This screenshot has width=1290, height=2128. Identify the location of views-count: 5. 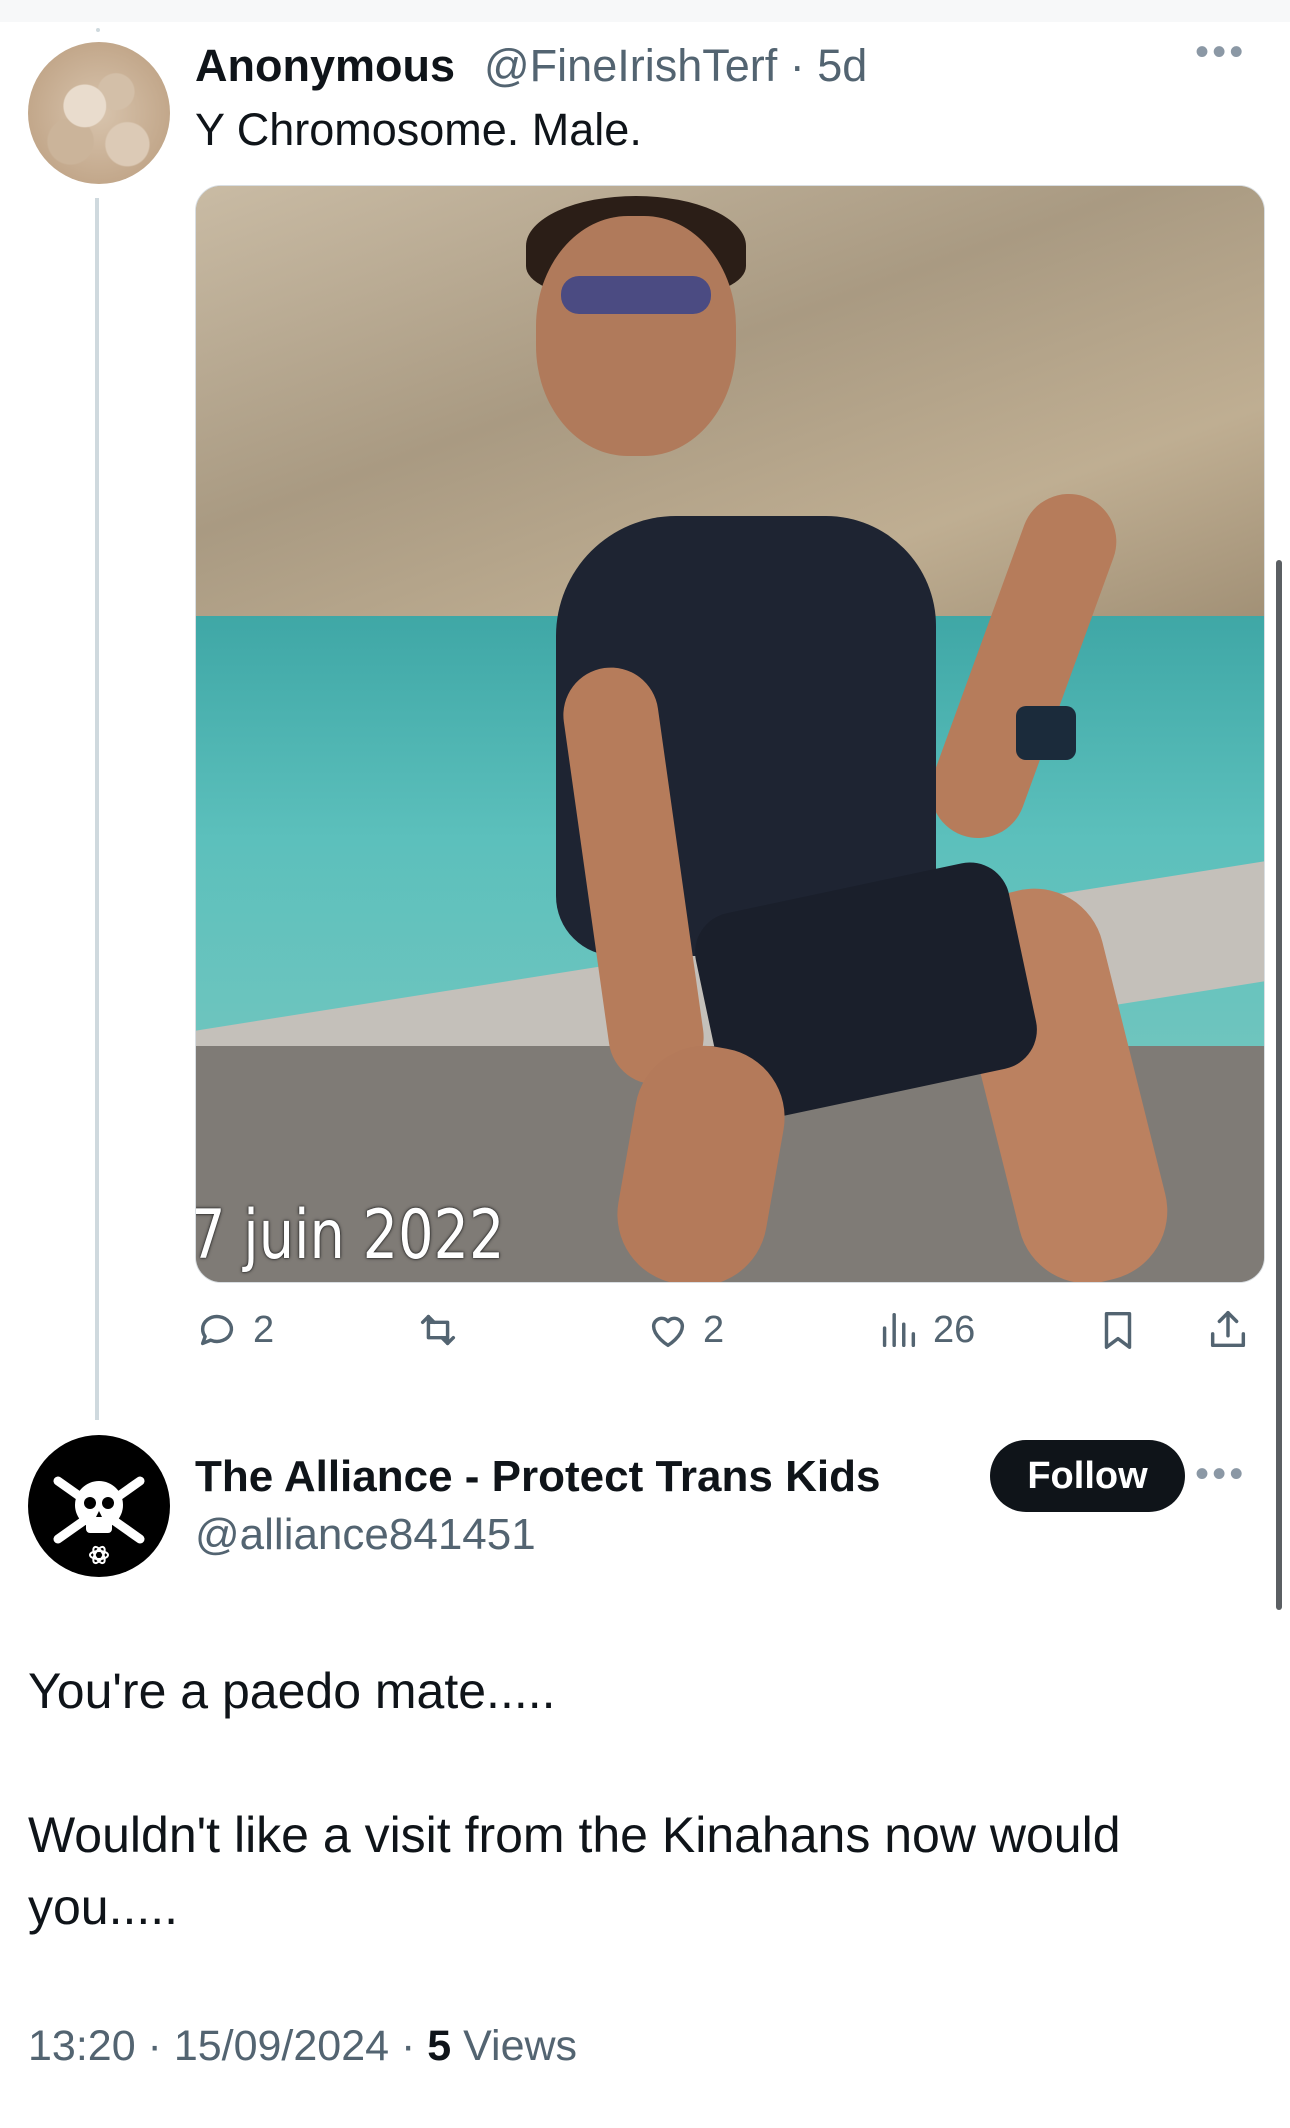
(439, 2046).